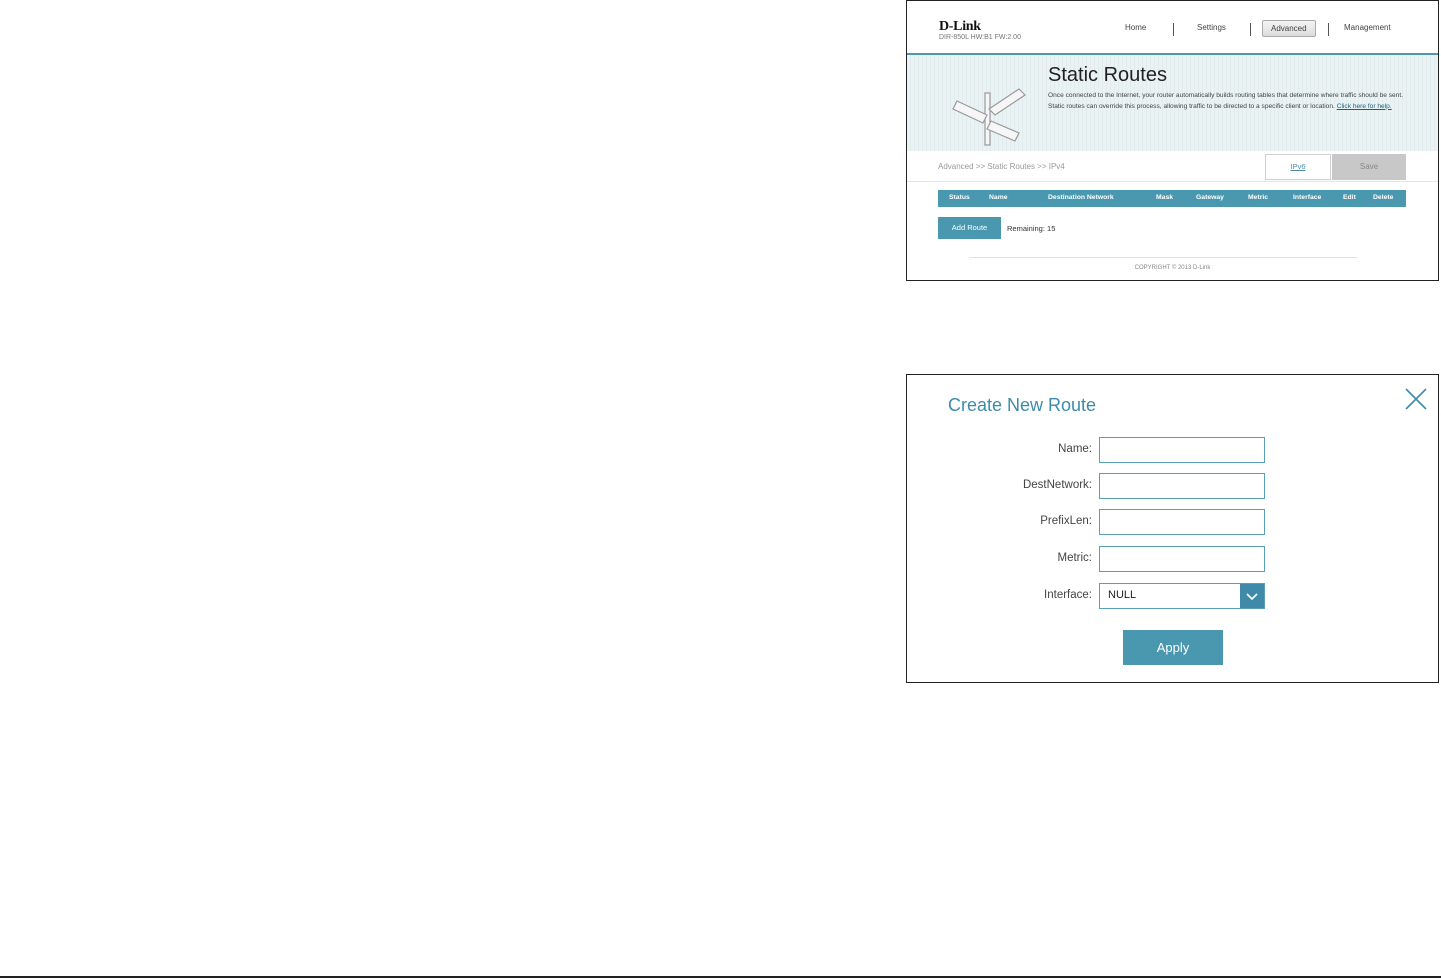 The image size is (1441, 979). Describe the element at coordinates (1416, 399) in the screenshot. I see `close-icon` at that location.